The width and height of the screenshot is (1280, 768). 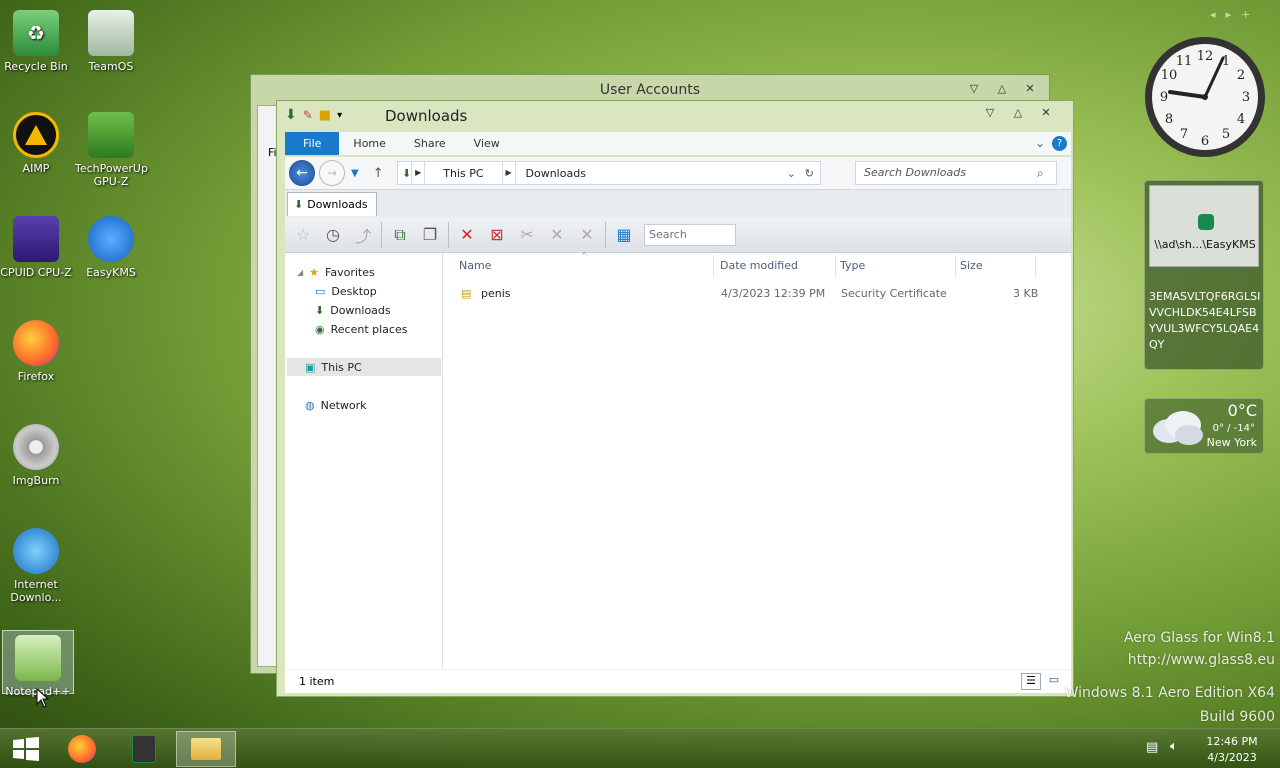 I want to click on breadcrumb-downloads: Downloads, so click(x=556, y=173).